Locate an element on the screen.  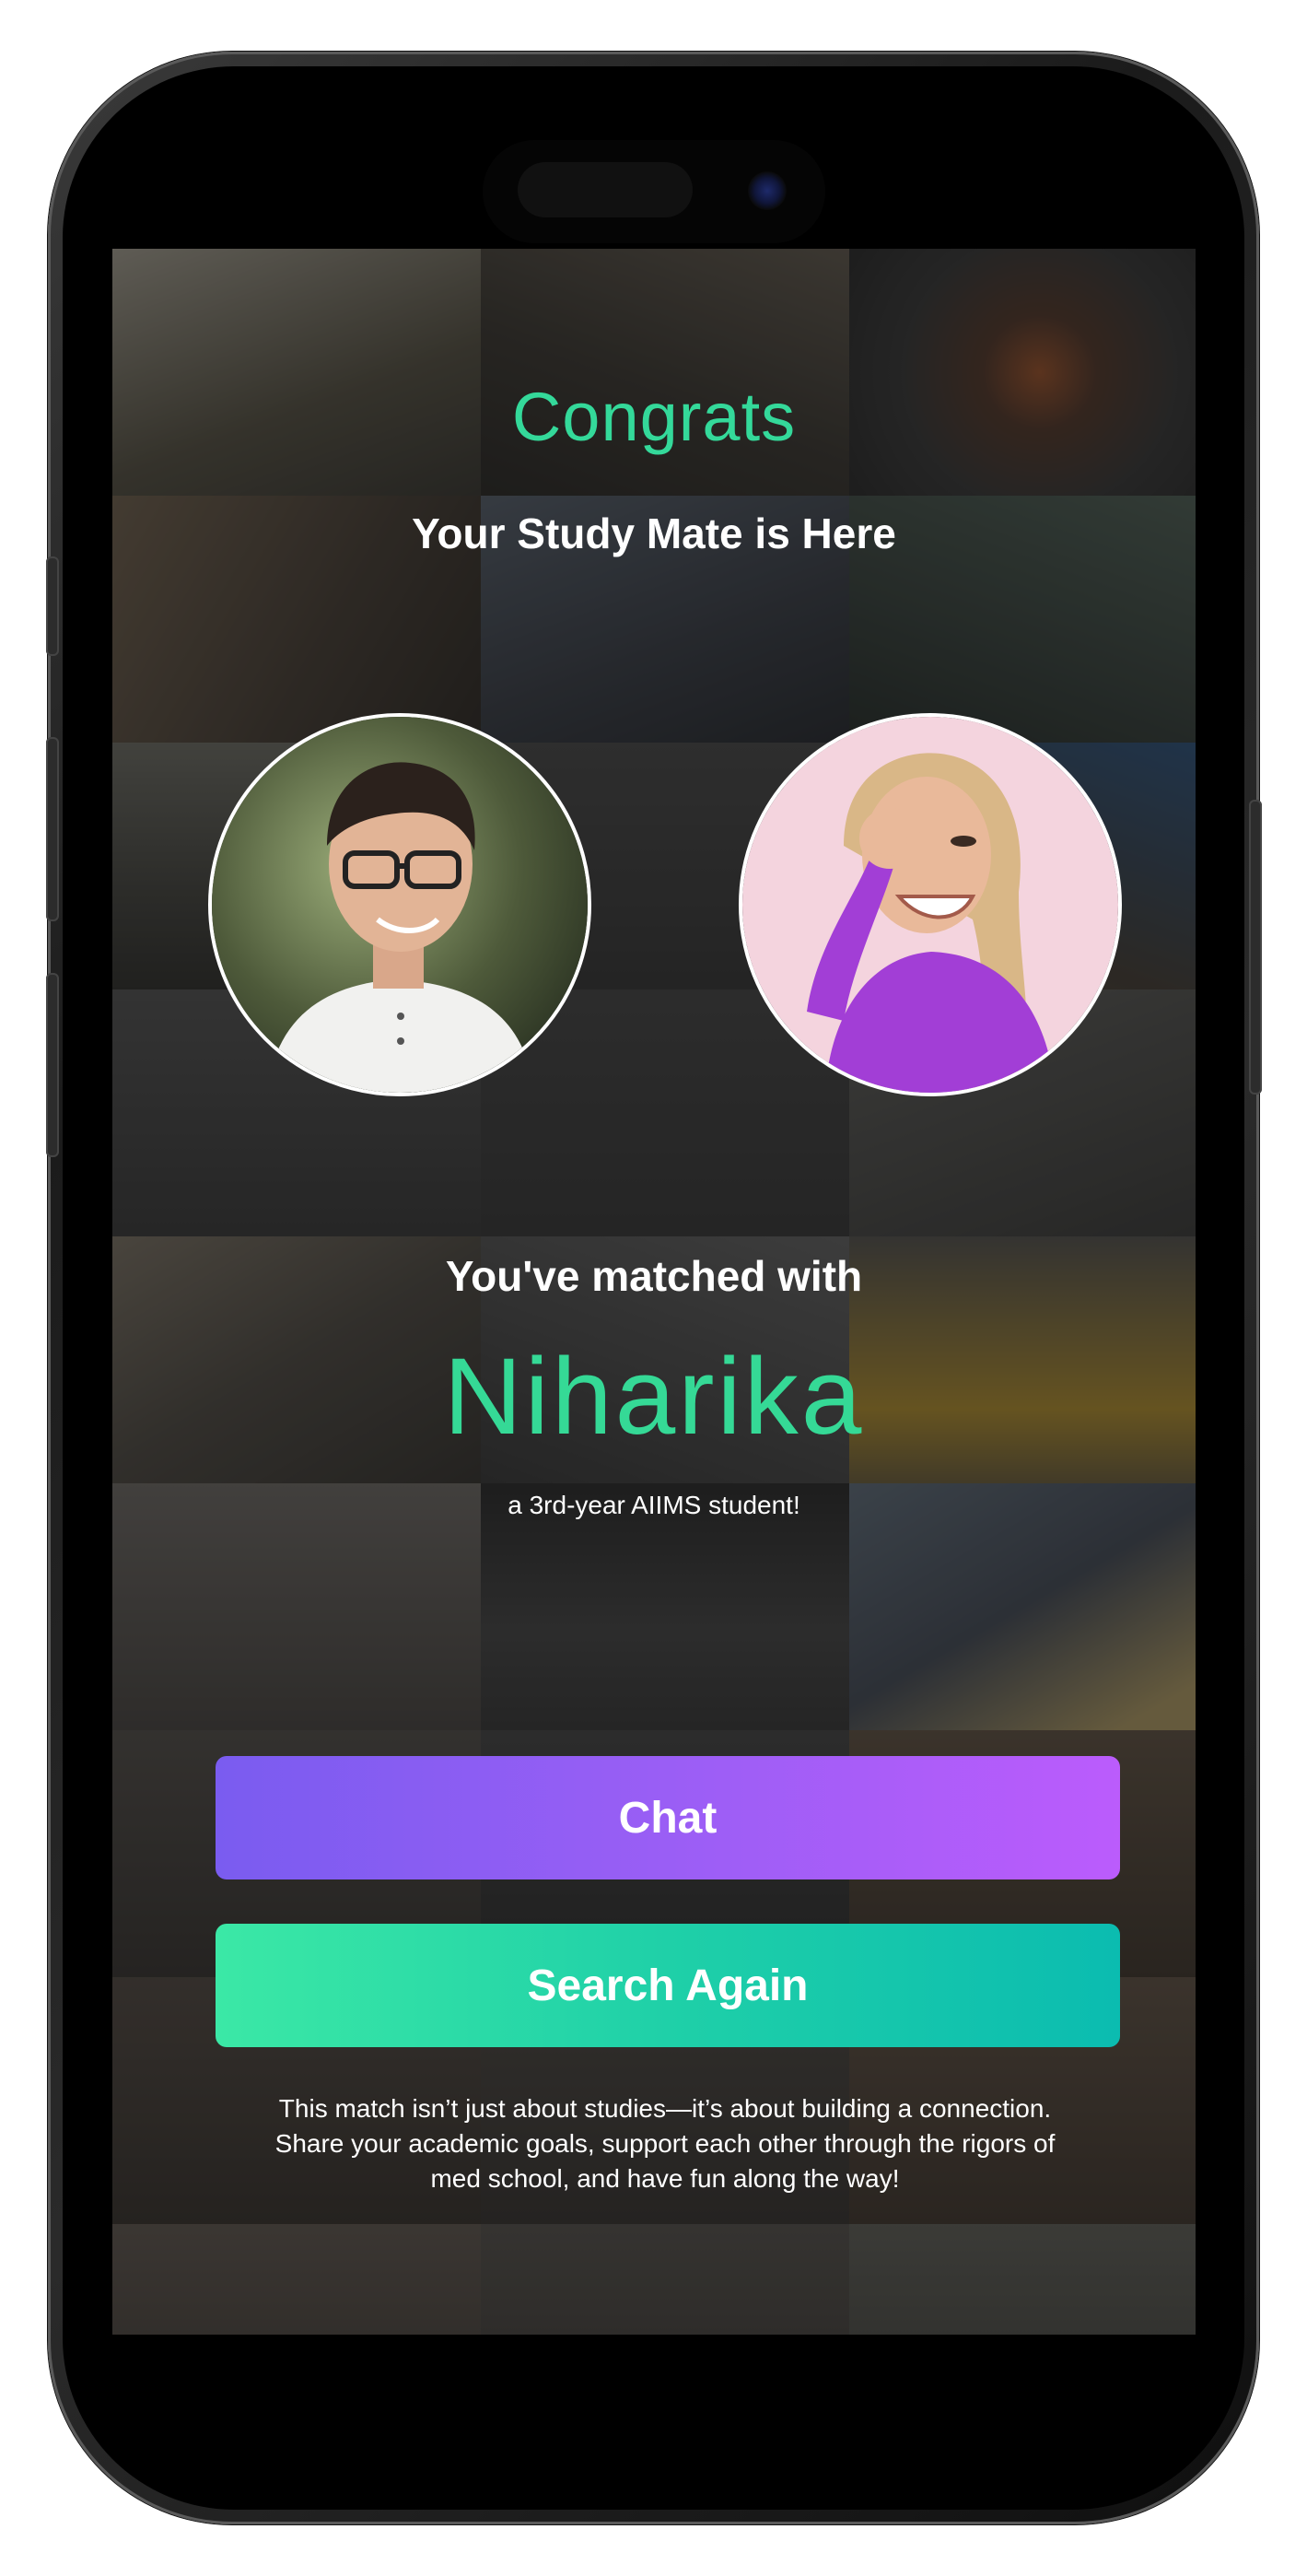
user-avatar is located at coordinates (400, 904).